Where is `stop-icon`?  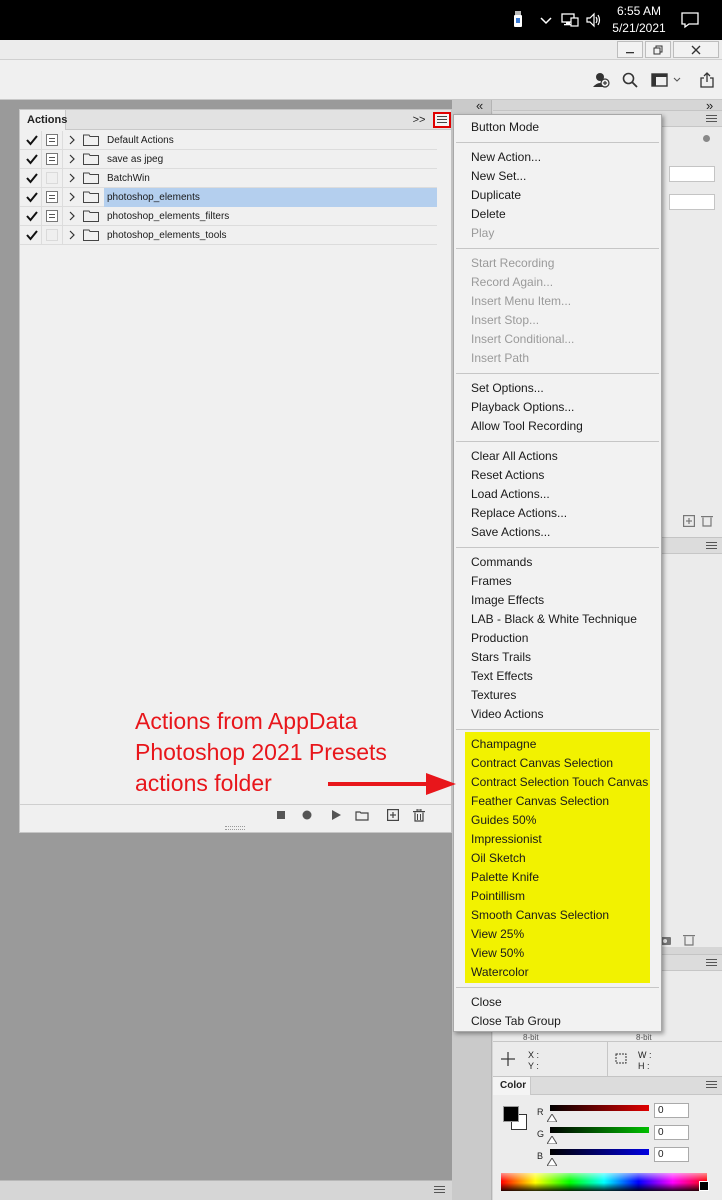
stop-icon is located at coordinates (281, 815).